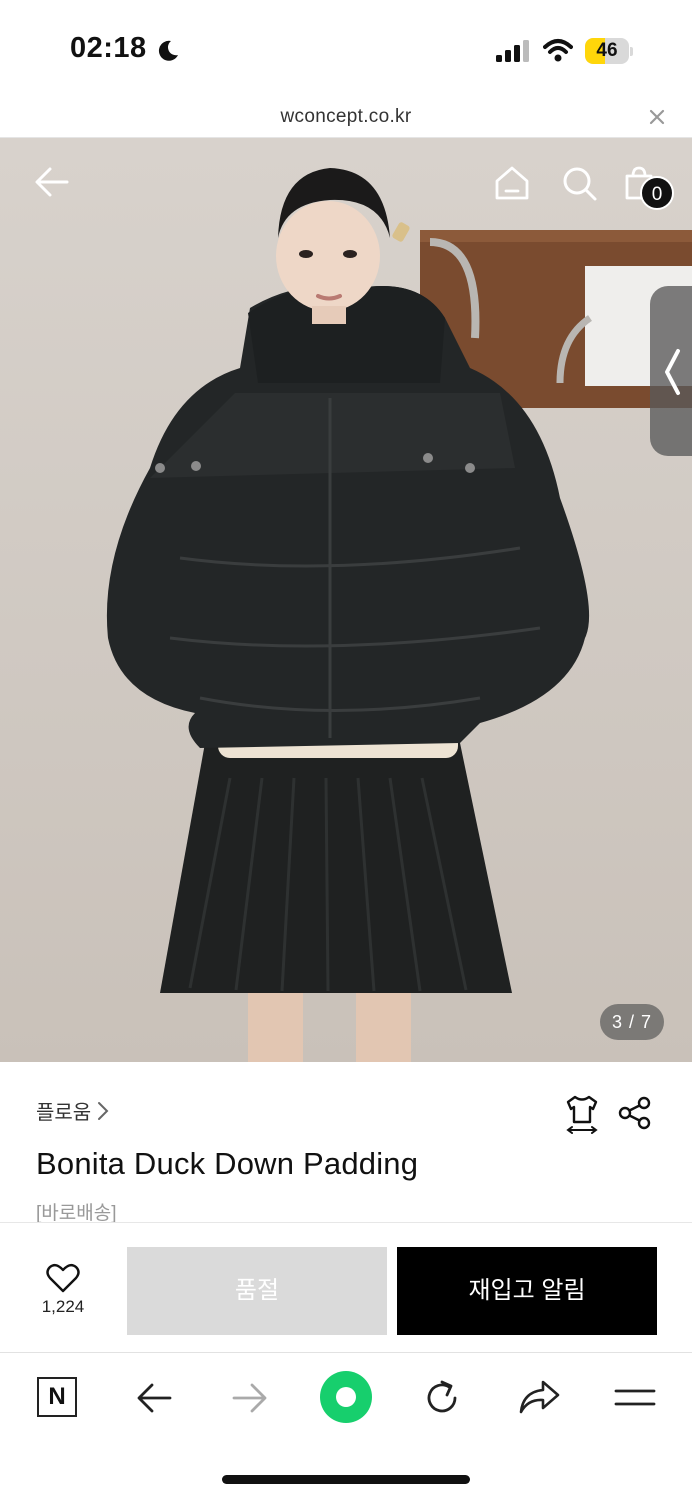 This screenshot has width=692, height=1500. What do you see at coordinates (346, 50) in the screenshot?
I see `status-bar: 02:18 46` at bounding box center [346, 50].